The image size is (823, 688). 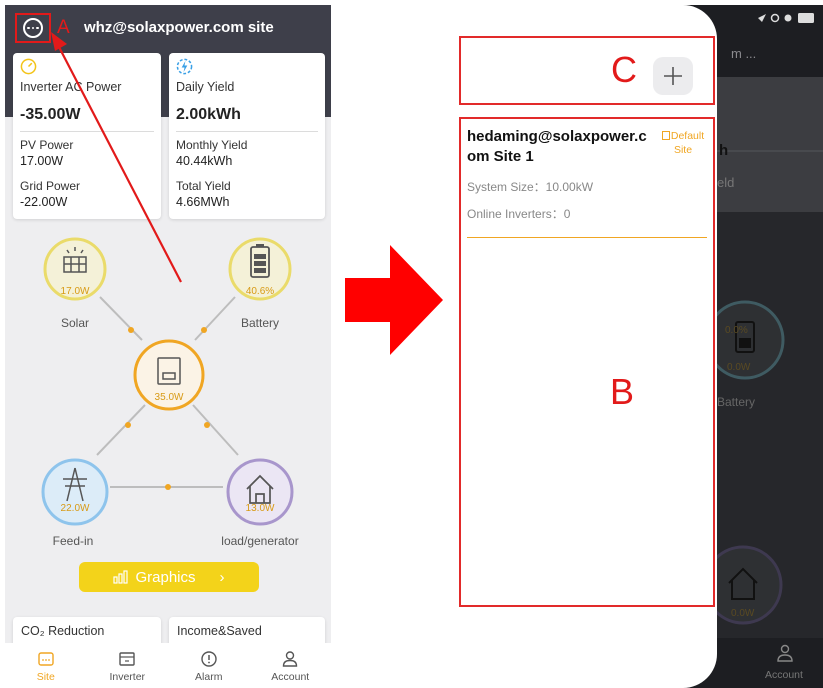 What do you see at coordinates (587, 237) in the screenshot?
I see `divider` at bounding box center [587, 237].